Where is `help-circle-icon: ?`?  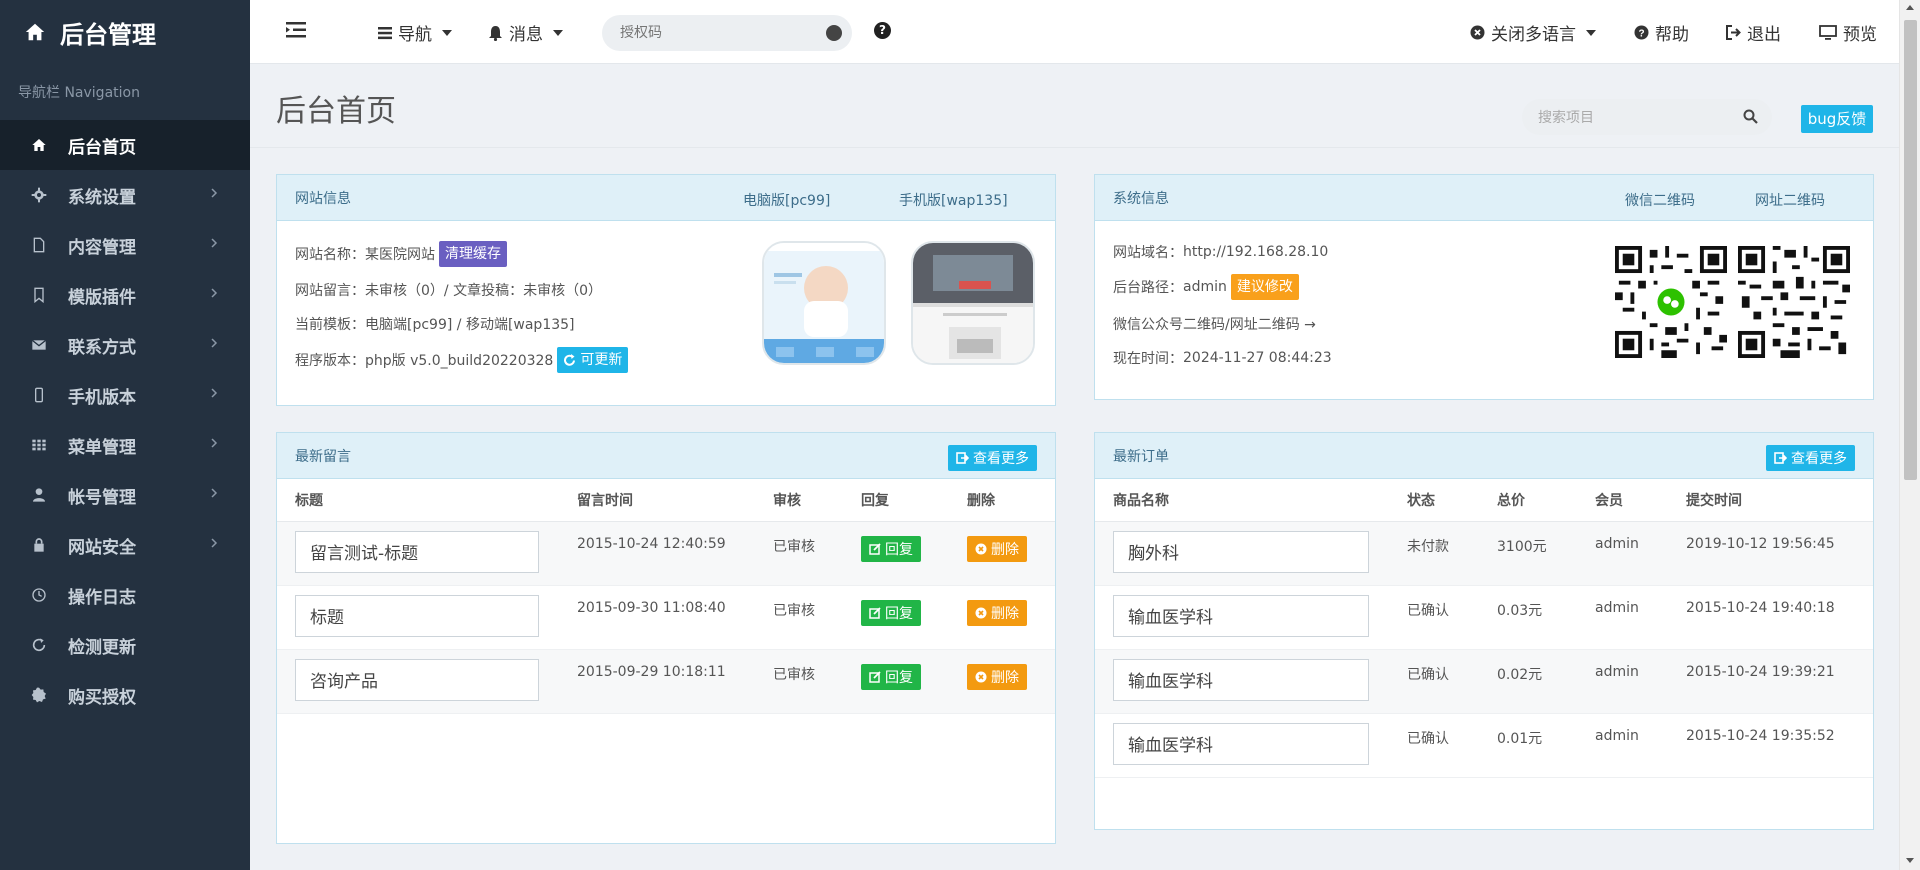
help-circle-icon: ? is located at coordinates (1641, 32).